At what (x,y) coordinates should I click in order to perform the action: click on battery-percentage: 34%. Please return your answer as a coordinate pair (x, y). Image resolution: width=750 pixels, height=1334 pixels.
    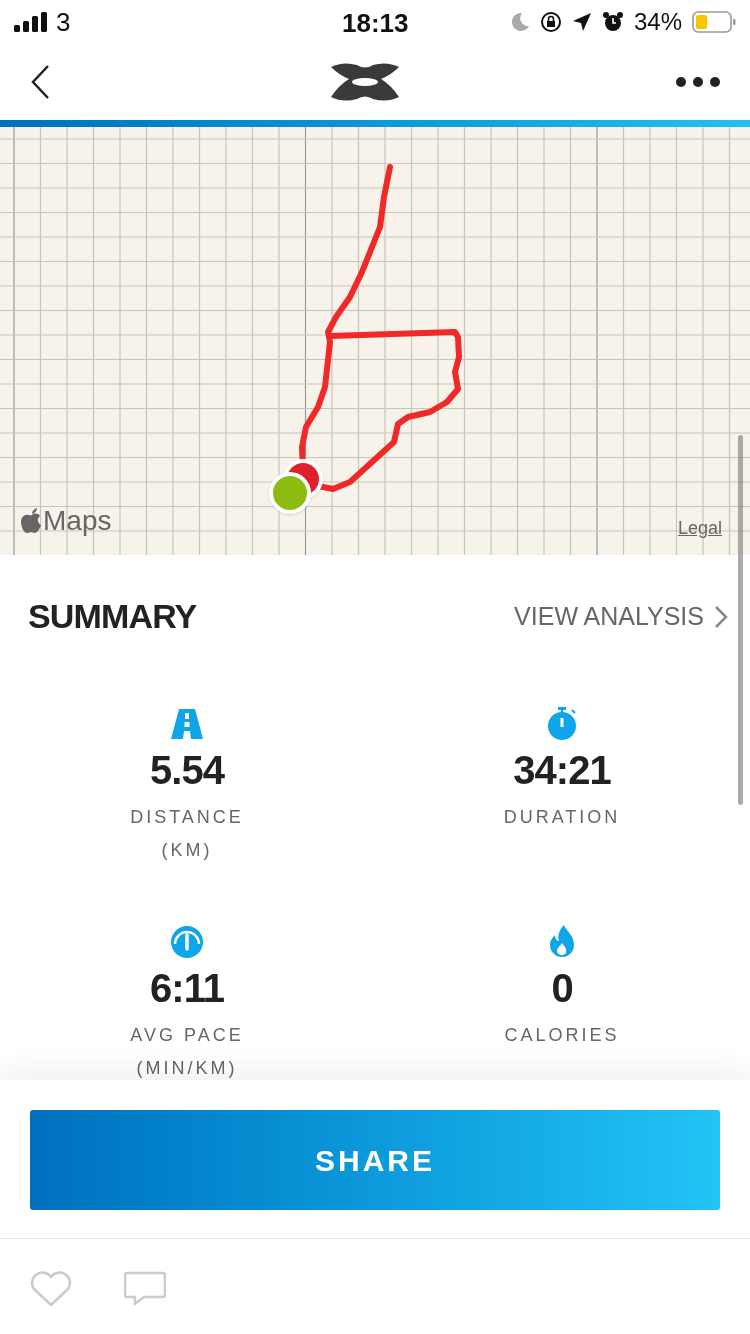
    Looking at the image, I should click on (657, 22).